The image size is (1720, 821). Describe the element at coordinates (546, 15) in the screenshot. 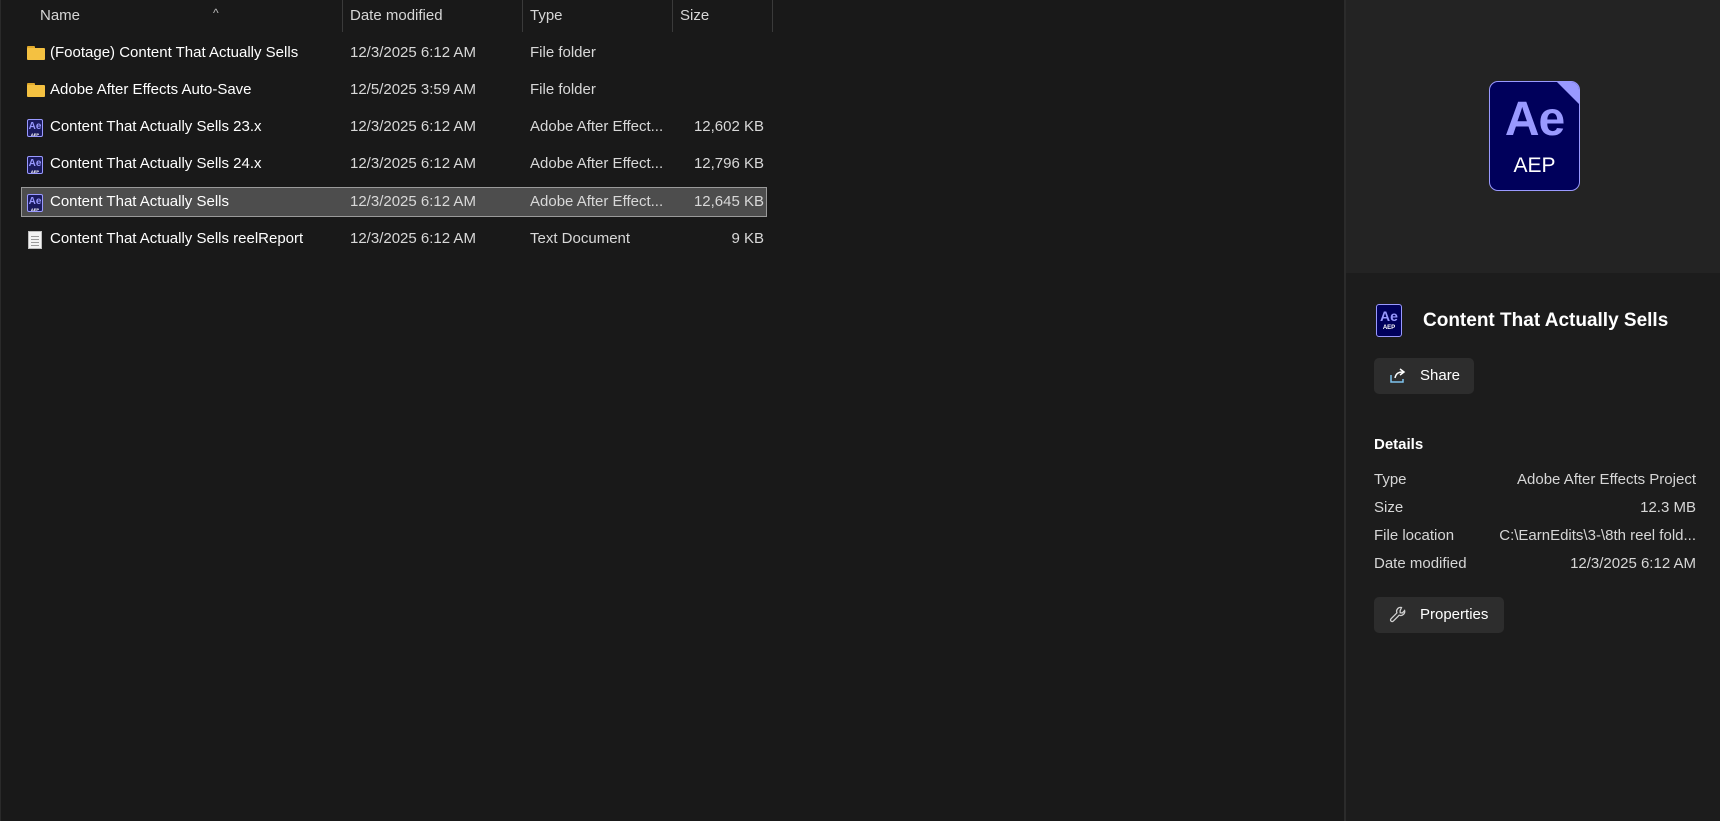

I see `column-header-type-label: Type` at that location.